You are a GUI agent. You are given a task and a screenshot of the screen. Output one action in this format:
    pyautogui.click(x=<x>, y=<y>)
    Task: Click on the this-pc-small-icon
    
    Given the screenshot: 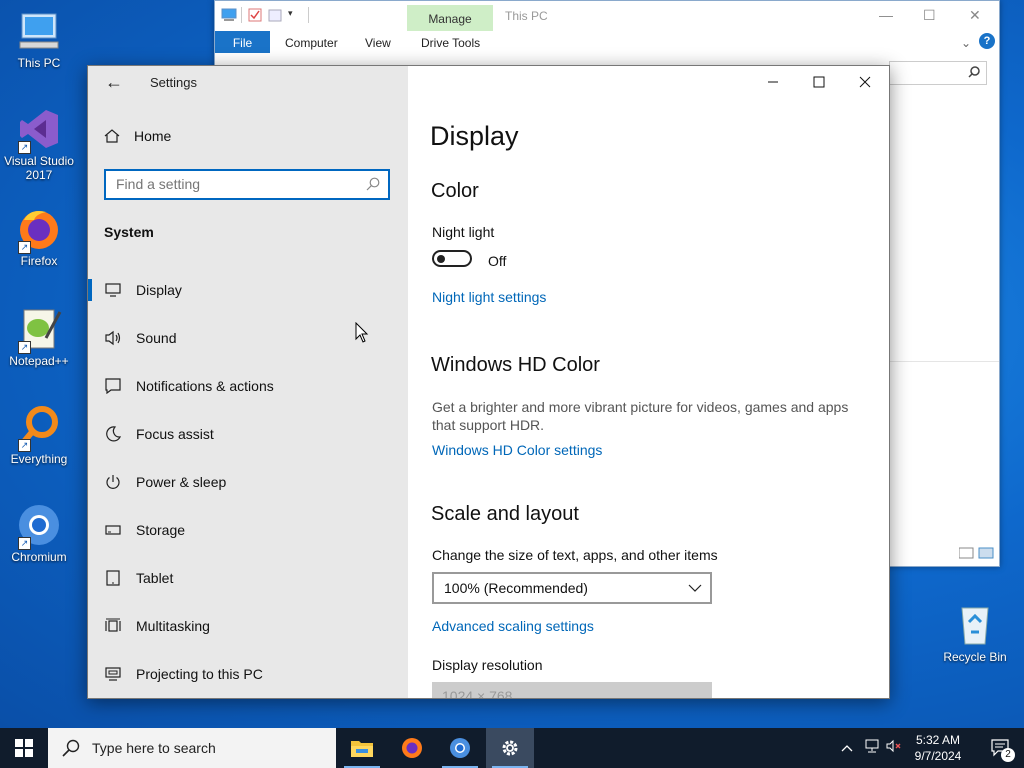 What is the action you would take?
    pyautogui.click(x=229, y=15)
    